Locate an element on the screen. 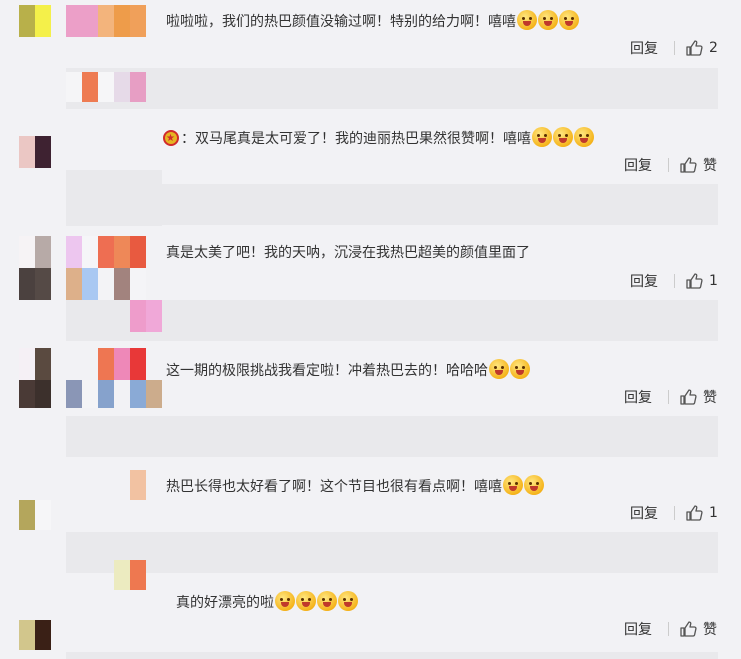 The width and height of the screenshot is (741, 659). comment-text: 这一期的极限挑战我看定啦！冲着热巴去的！哈哈哈 is located at coordinates (348, 370).